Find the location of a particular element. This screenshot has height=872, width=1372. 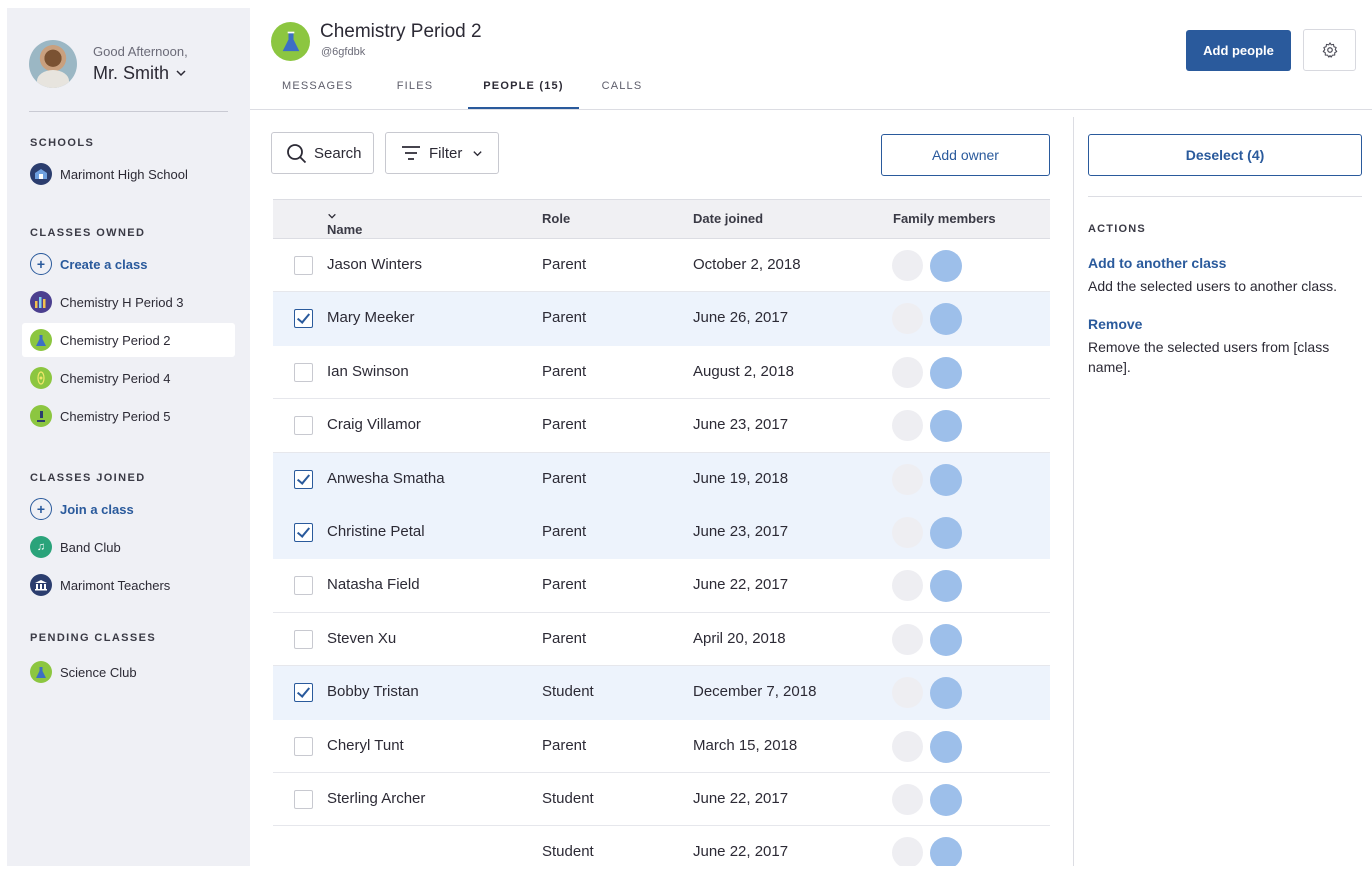

sidebar-item-science-club: Science Club is located at coordinates (128, 672).